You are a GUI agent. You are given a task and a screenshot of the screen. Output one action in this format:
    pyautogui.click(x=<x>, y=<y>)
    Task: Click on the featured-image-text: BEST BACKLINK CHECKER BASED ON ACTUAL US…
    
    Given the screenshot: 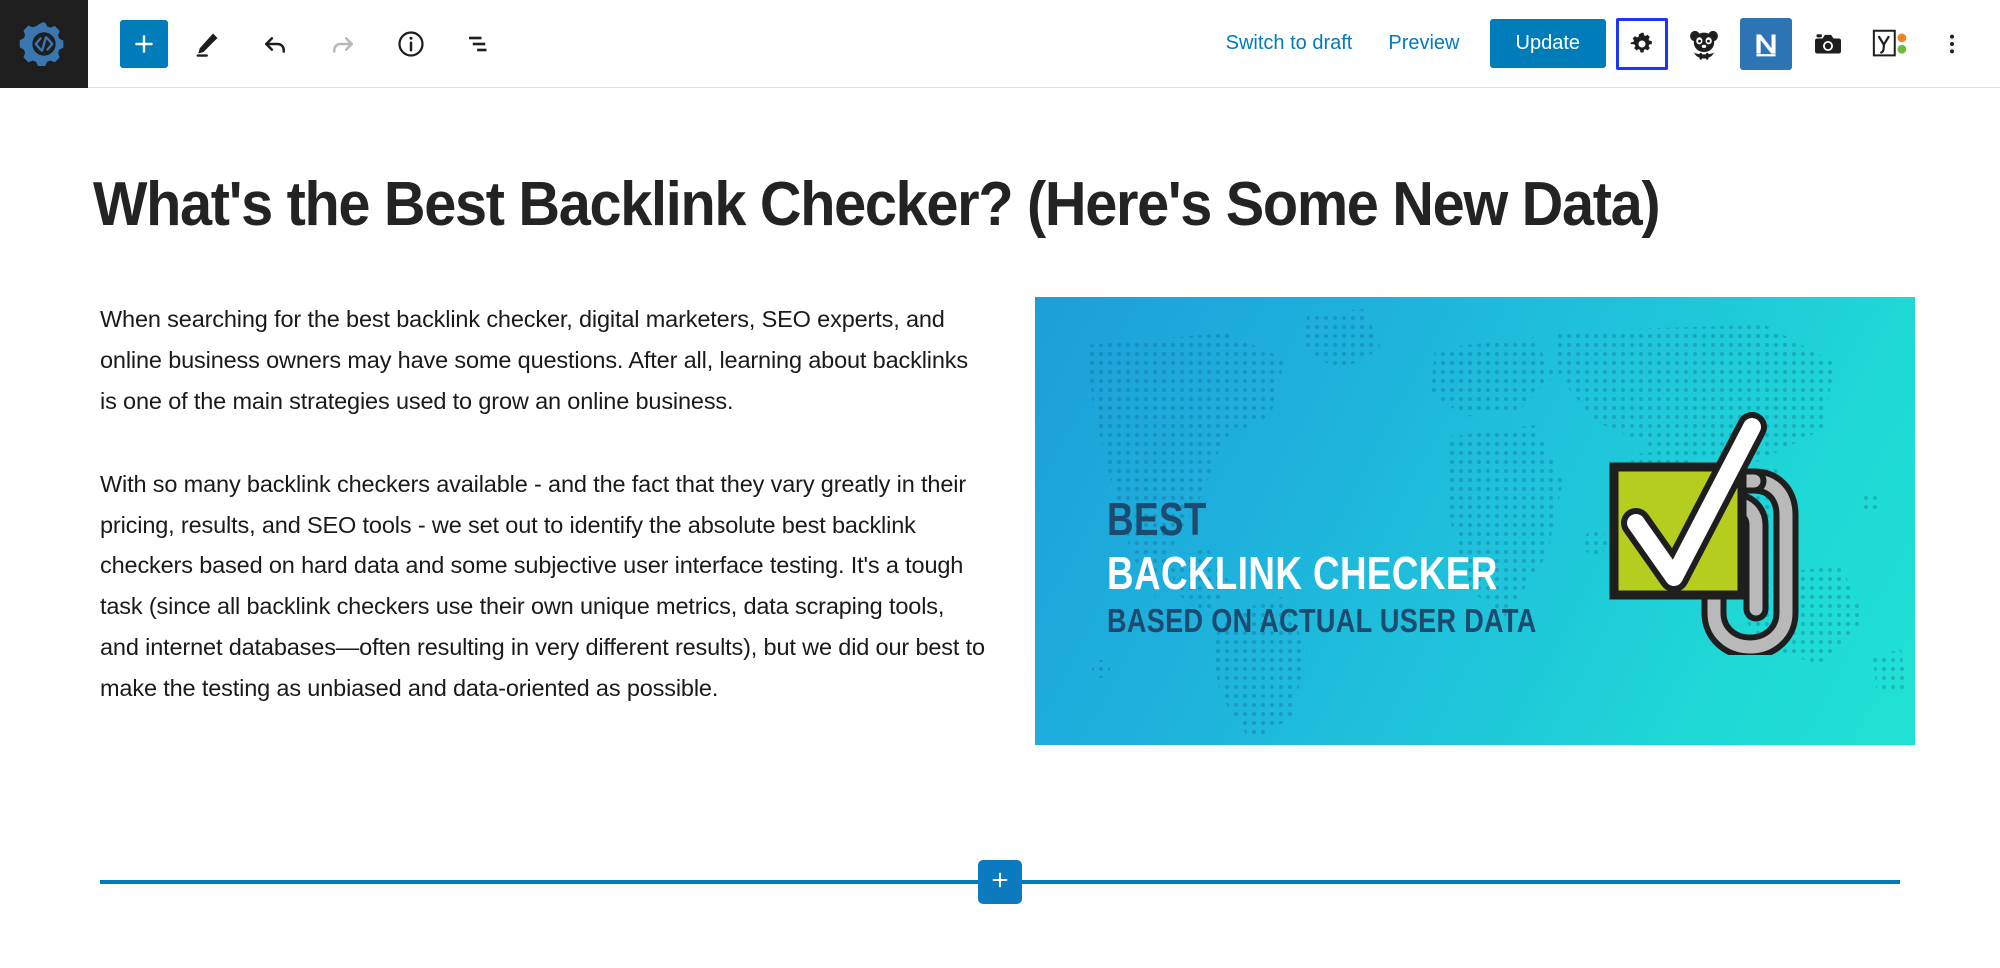 What is the action you would take?
    pyautogui.click(x=1369, y=566)
    